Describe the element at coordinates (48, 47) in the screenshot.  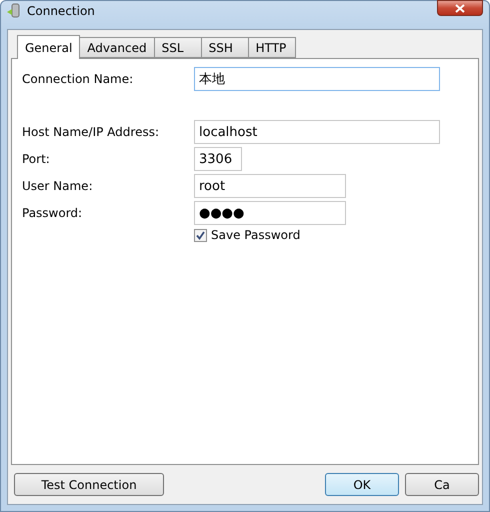
I see `tab: General` at that location.